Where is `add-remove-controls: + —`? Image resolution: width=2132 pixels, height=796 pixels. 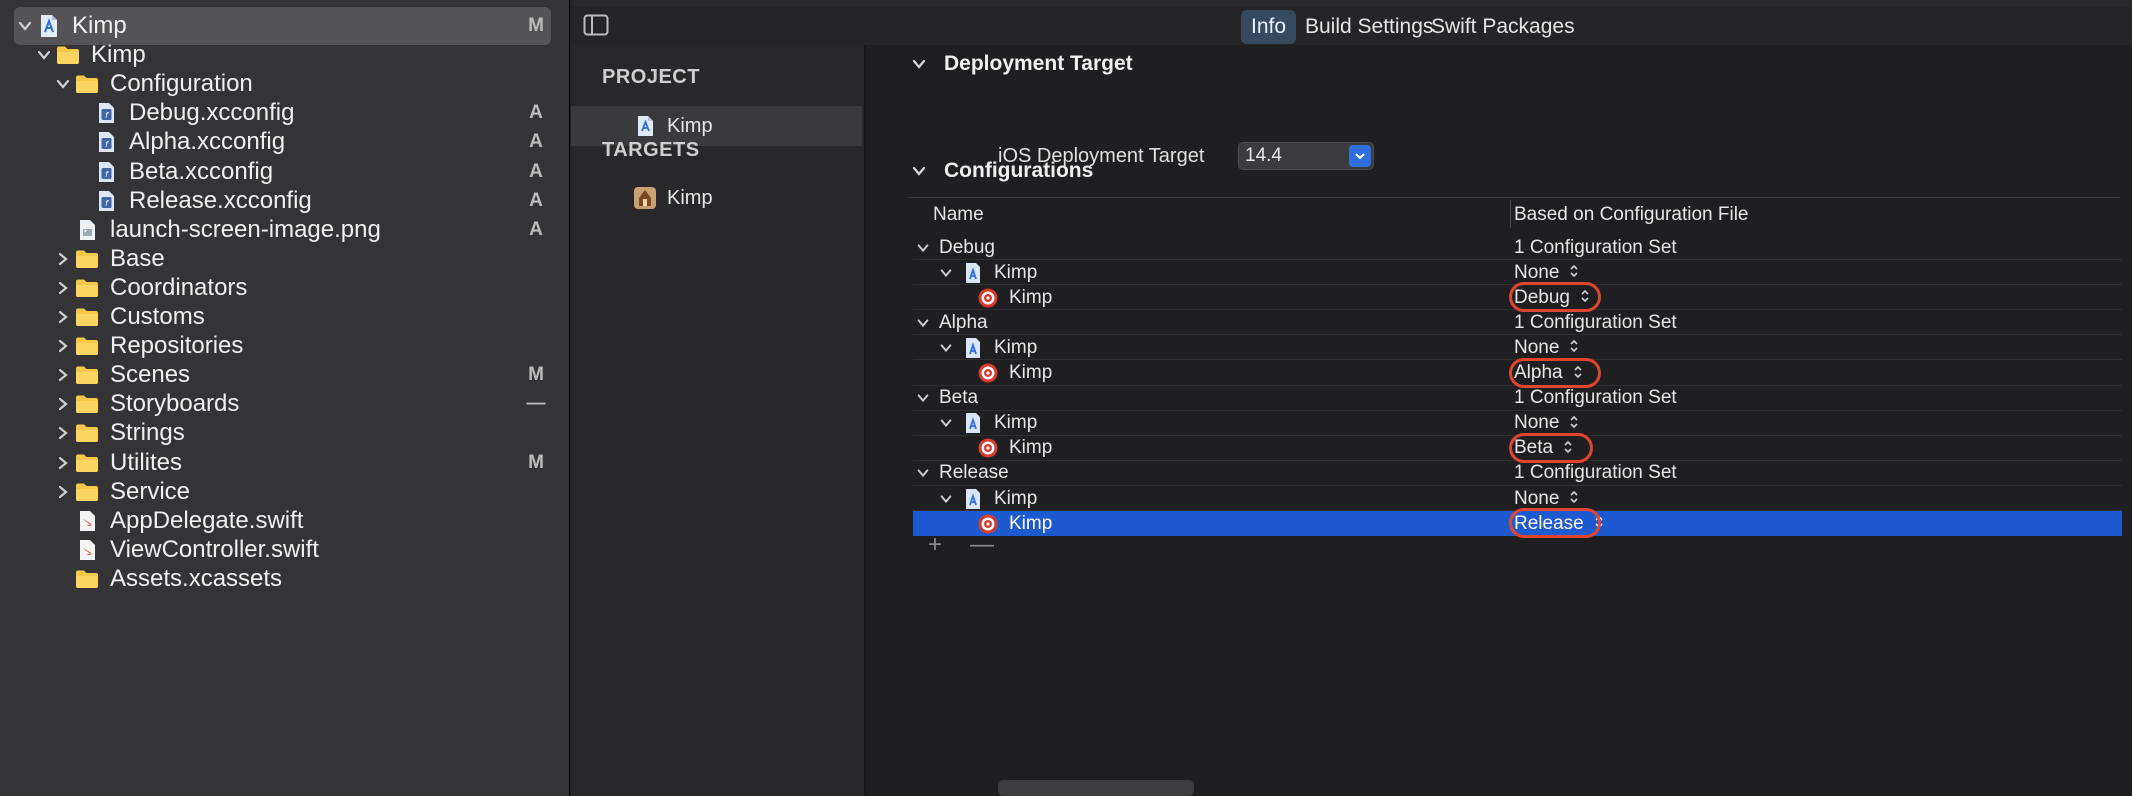
add-remove-controls: + — is located at coordinates (961, 545).